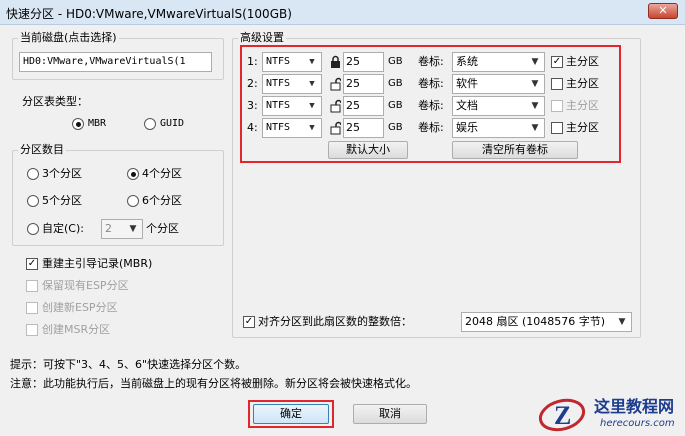 This screenshot has width=685, height=436. Describe the element at coordinates (42, 149) in the screenshot. I see `partition-count-legend: 分区数目` at that location.